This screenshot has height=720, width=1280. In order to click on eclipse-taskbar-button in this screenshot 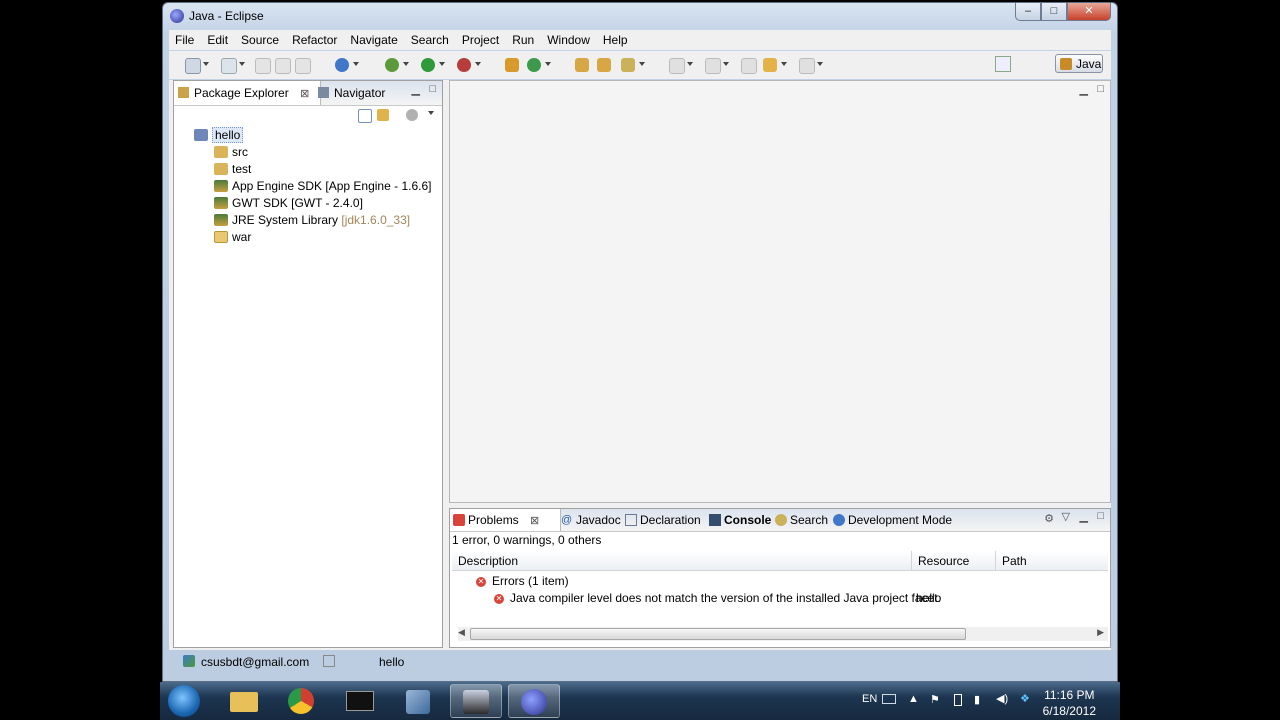, I will do `click(534, 701)`.